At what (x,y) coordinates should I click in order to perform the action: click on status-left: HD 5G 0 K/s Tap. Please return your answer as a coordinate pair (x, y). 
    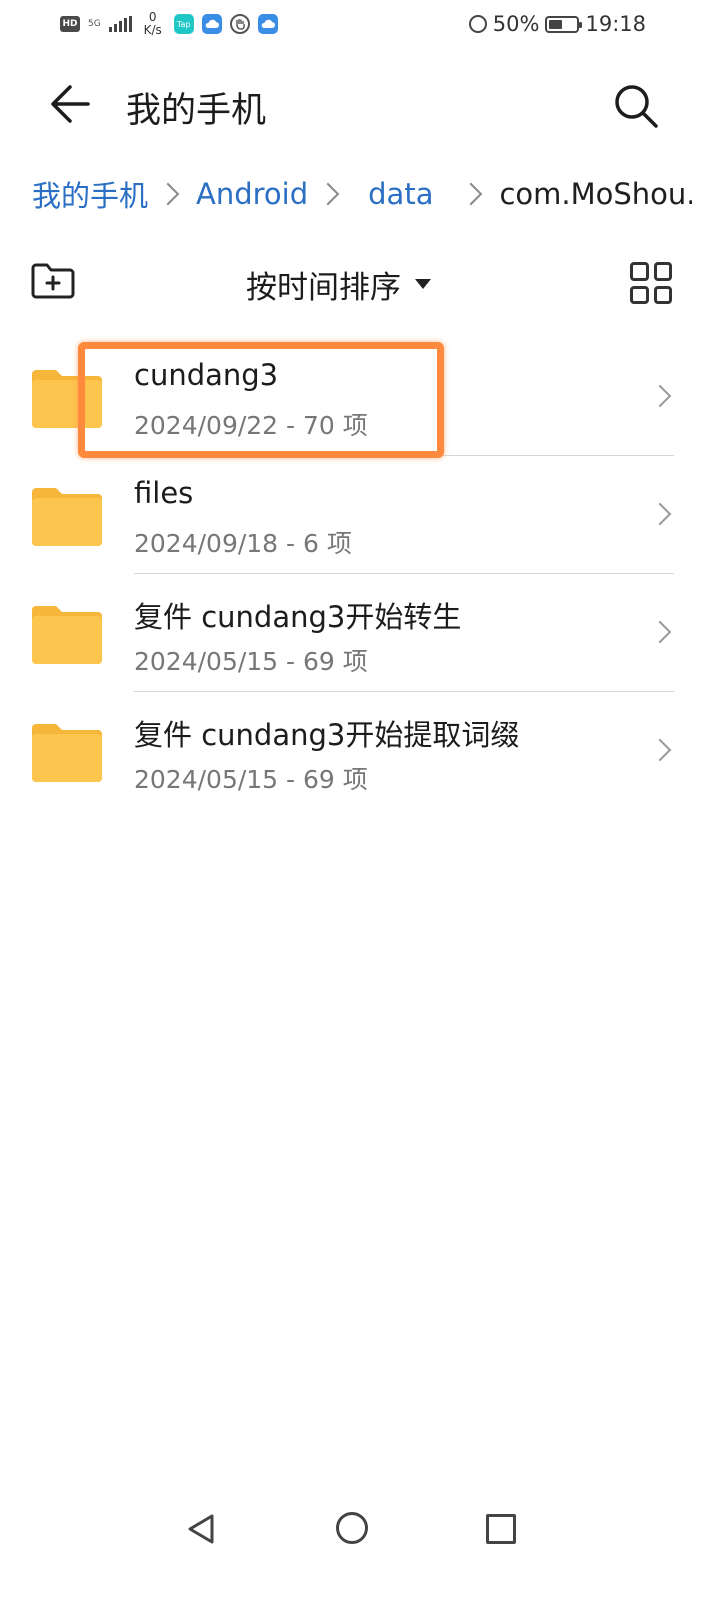
    Looking at the image, I should click on (169, 24).